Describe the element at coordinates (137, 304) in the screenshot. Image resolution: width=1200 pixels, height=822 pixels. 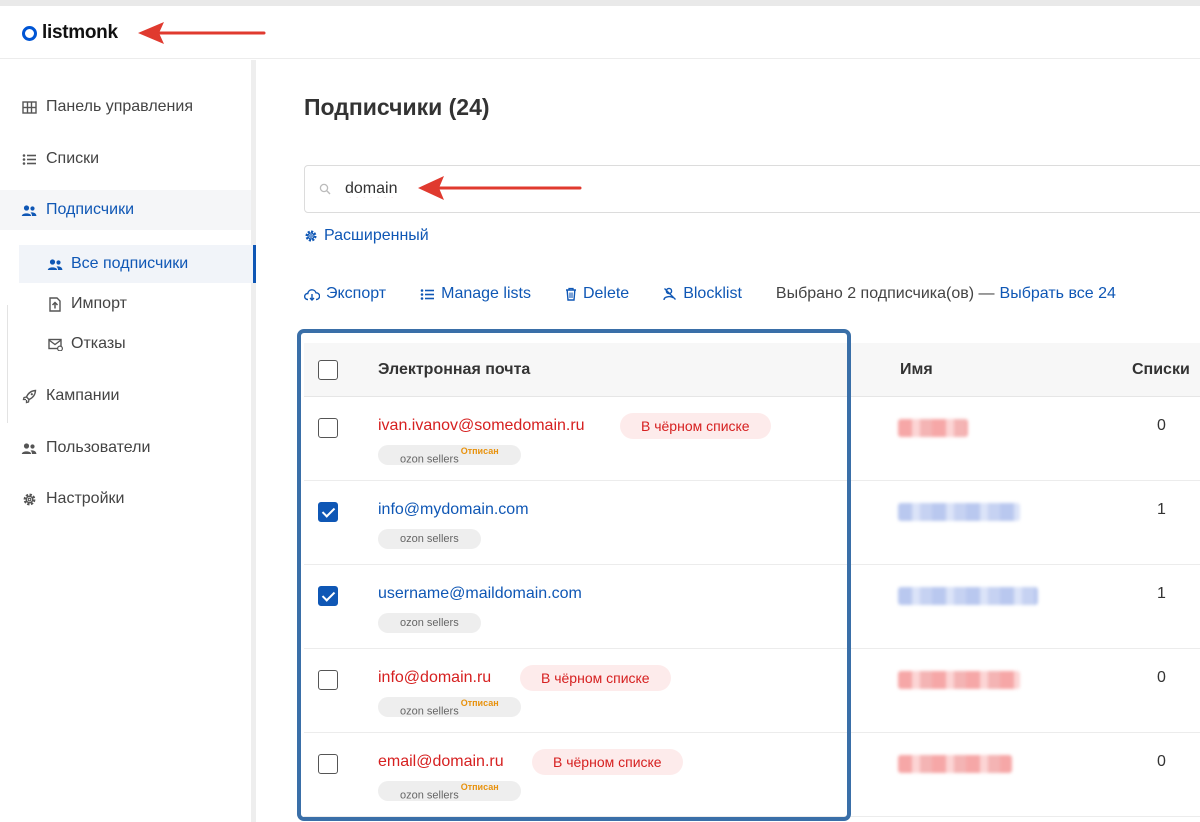
I see `sidebar-subitem-import: Импорт` at that location.